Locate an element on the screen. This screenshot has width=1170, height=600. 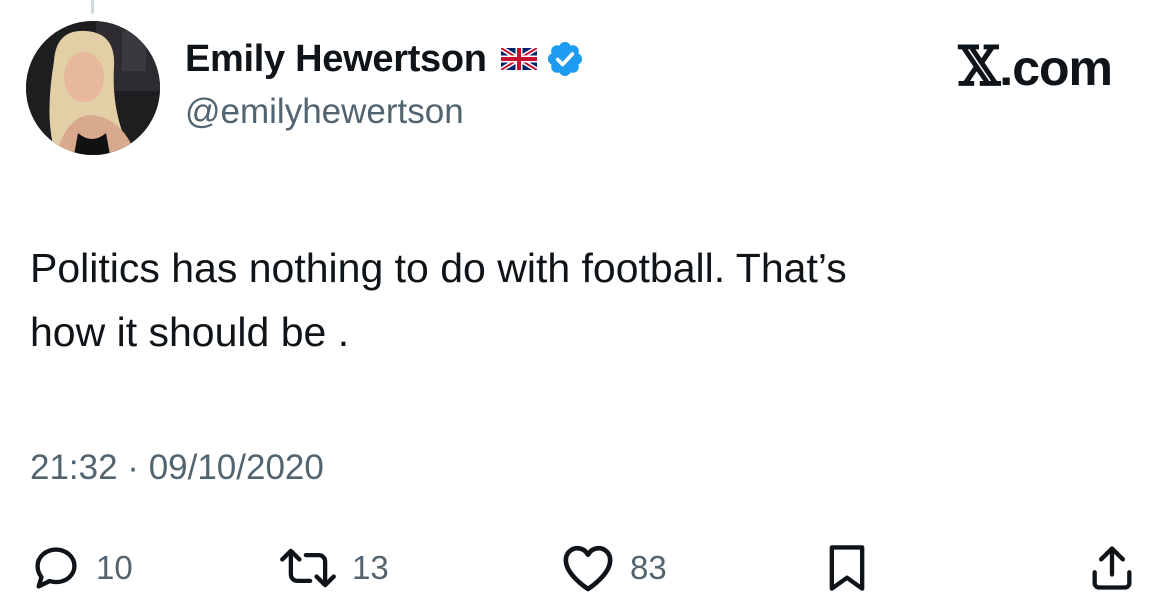
uk-flag-icon is located at coordinates (519, 59).